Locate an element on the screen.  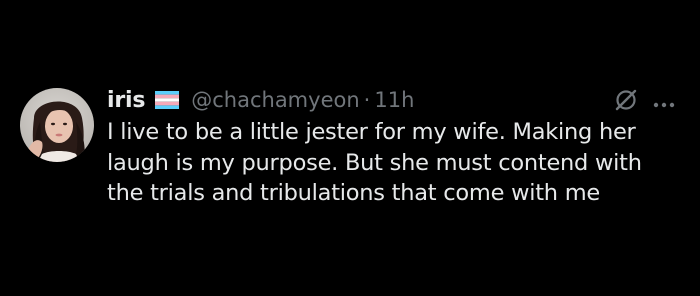
more-icon is located at coordinates (664, 101).